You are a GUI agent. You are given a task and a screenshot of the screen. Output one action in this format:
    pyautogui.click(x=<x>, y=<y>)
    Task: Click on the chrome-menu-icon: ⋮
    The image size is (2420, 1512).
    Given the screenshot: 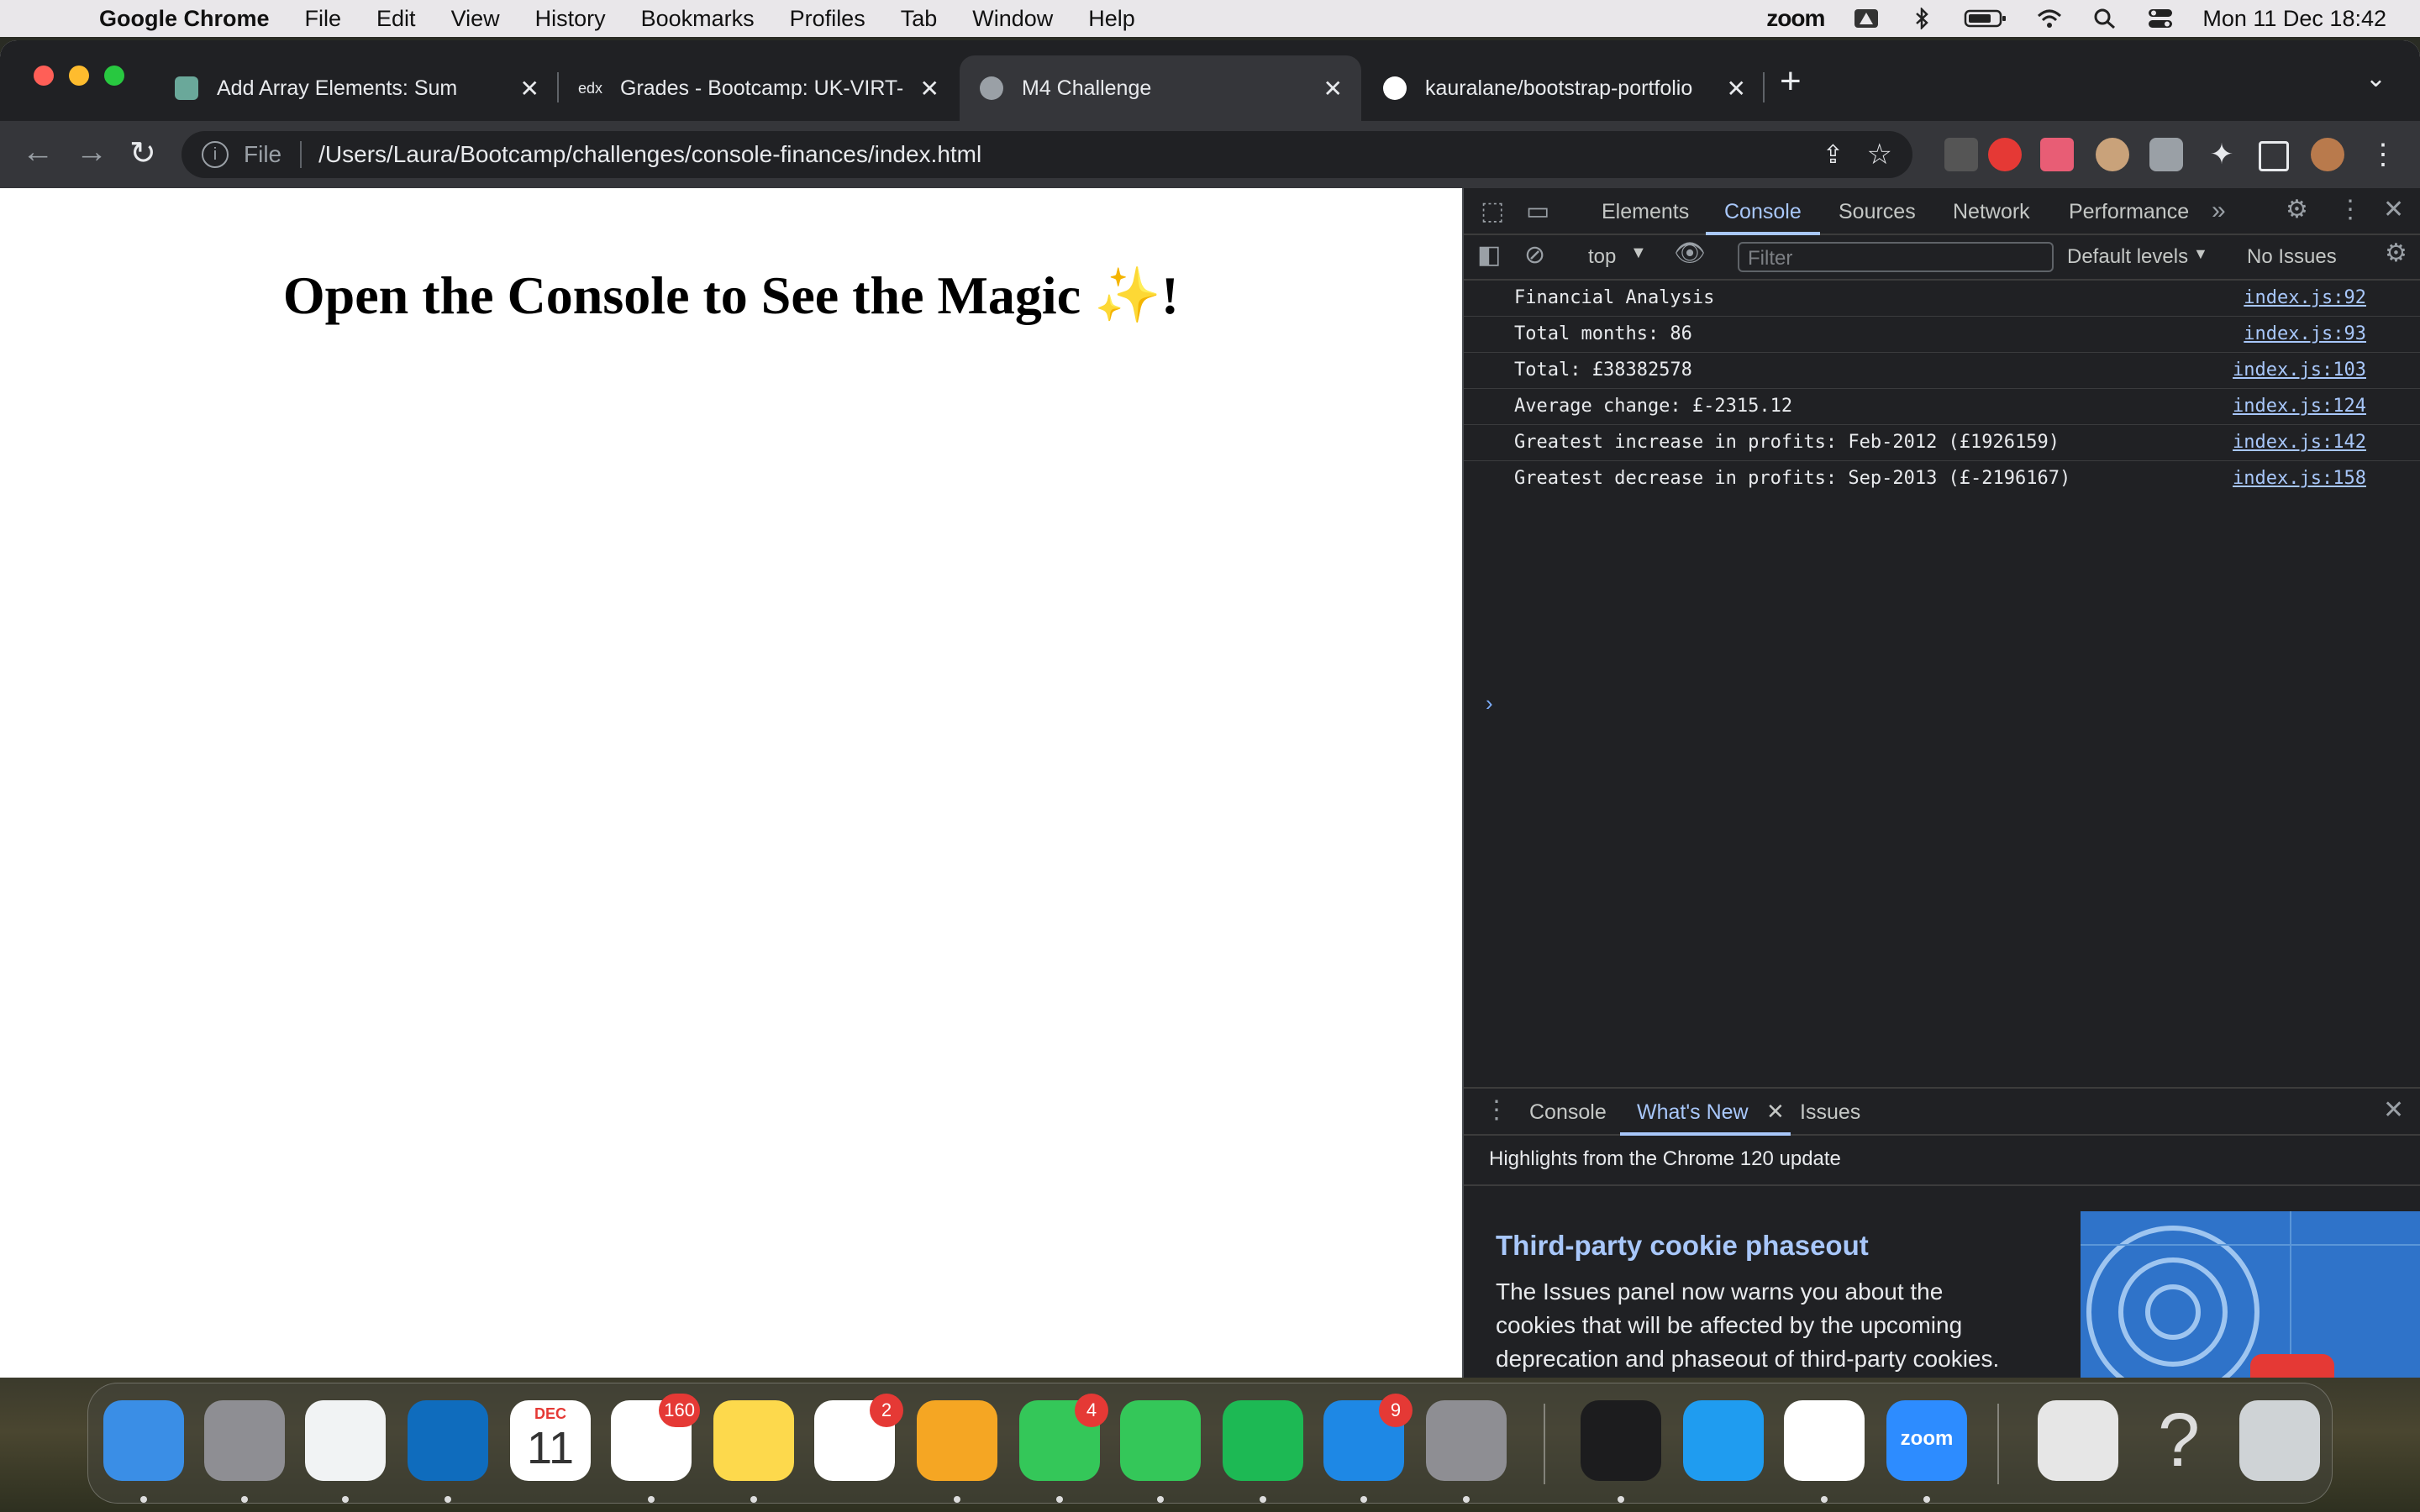 What is the action you would take?
    pyautogui.click(x=2383, y=154)
    